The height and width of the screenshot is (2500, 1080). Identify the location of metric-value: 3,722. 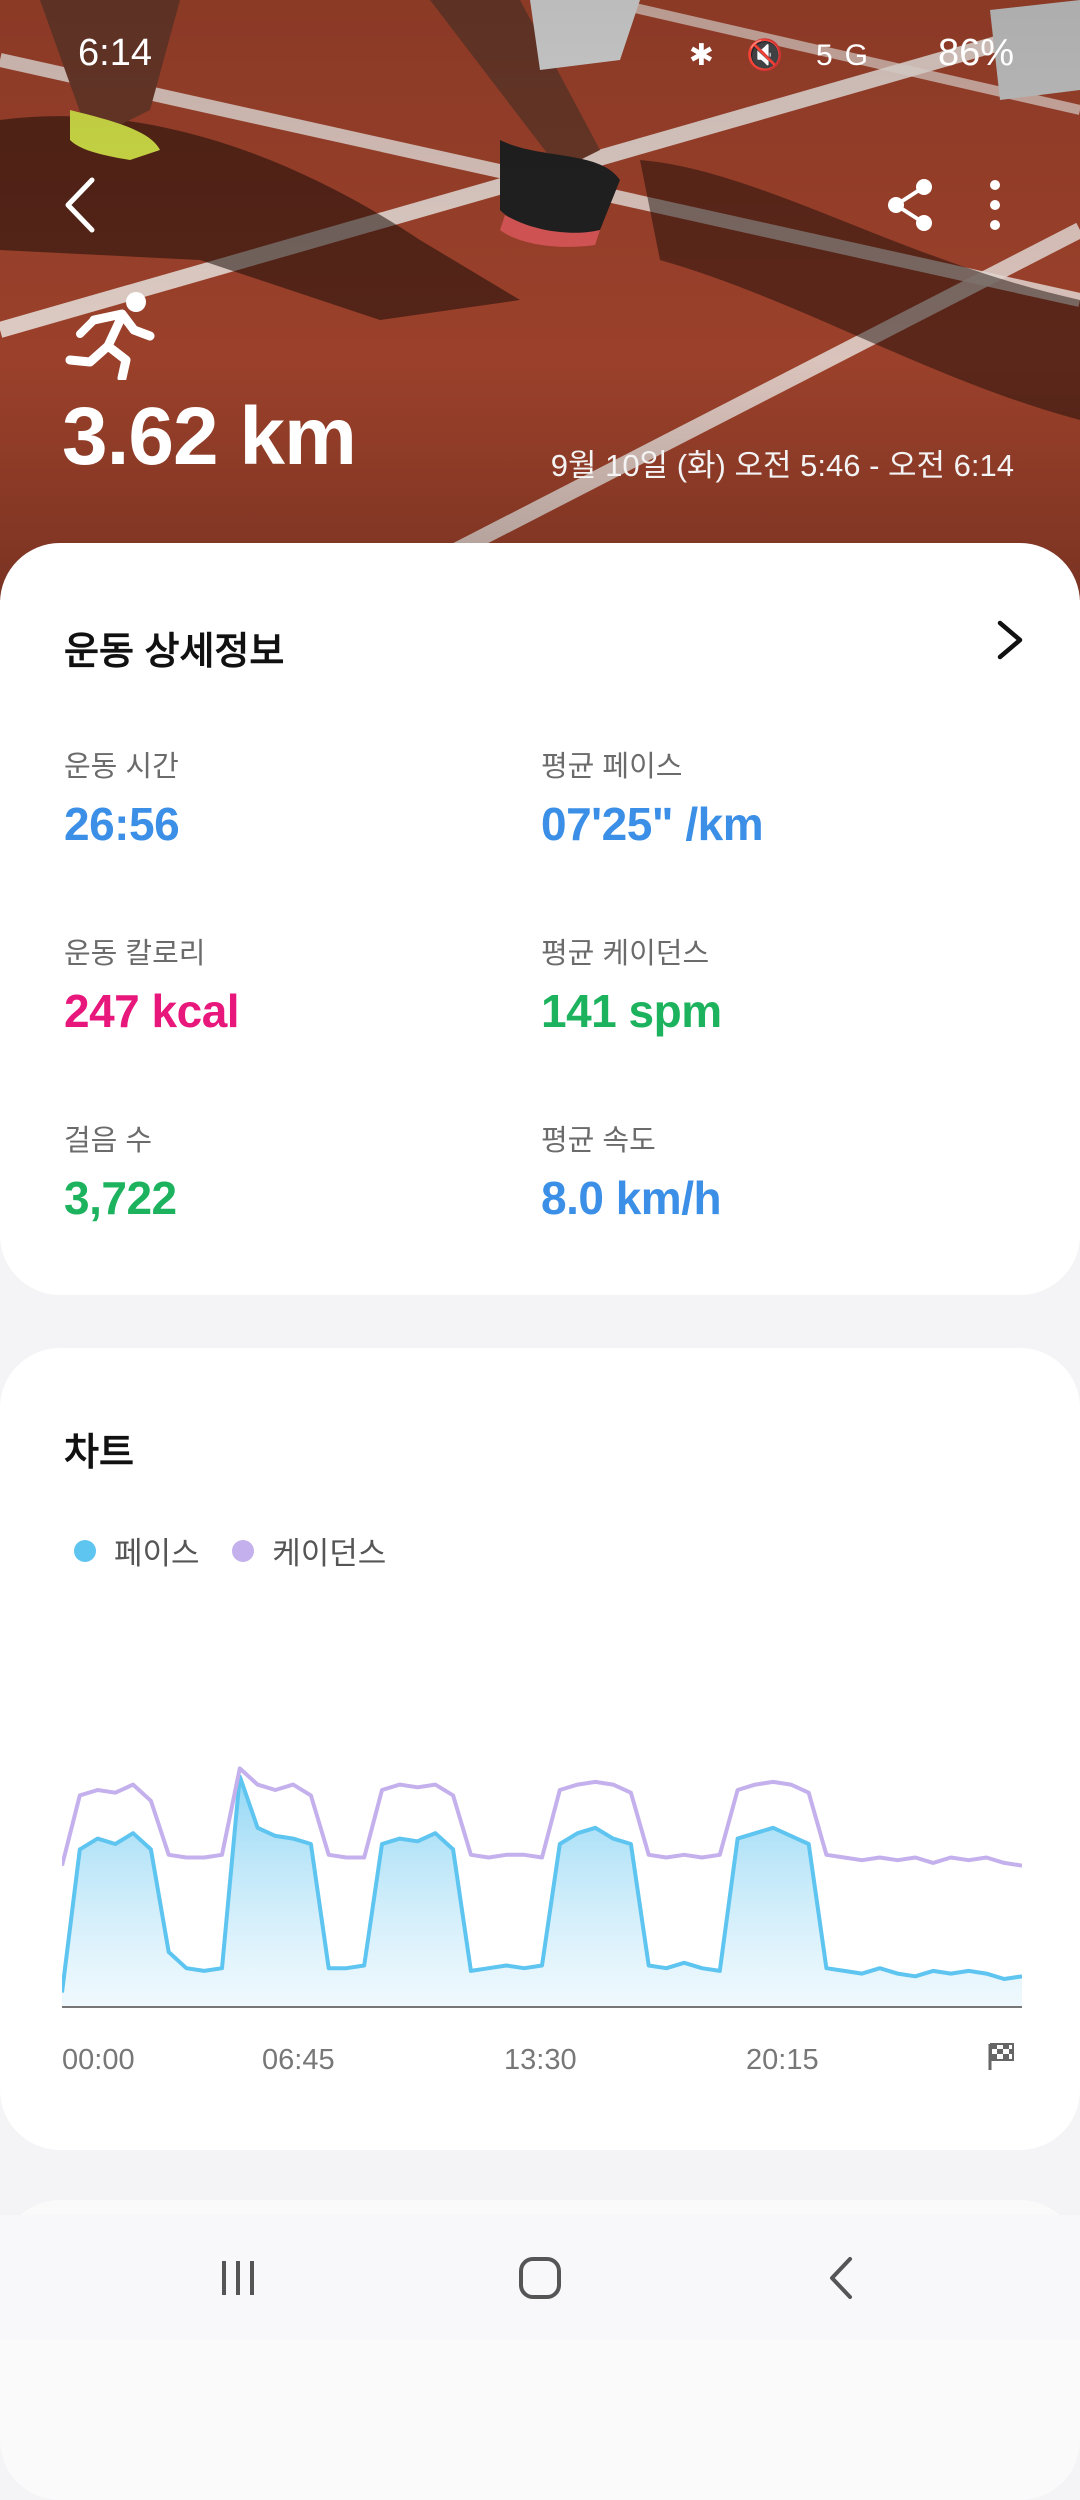
(120, 1198).